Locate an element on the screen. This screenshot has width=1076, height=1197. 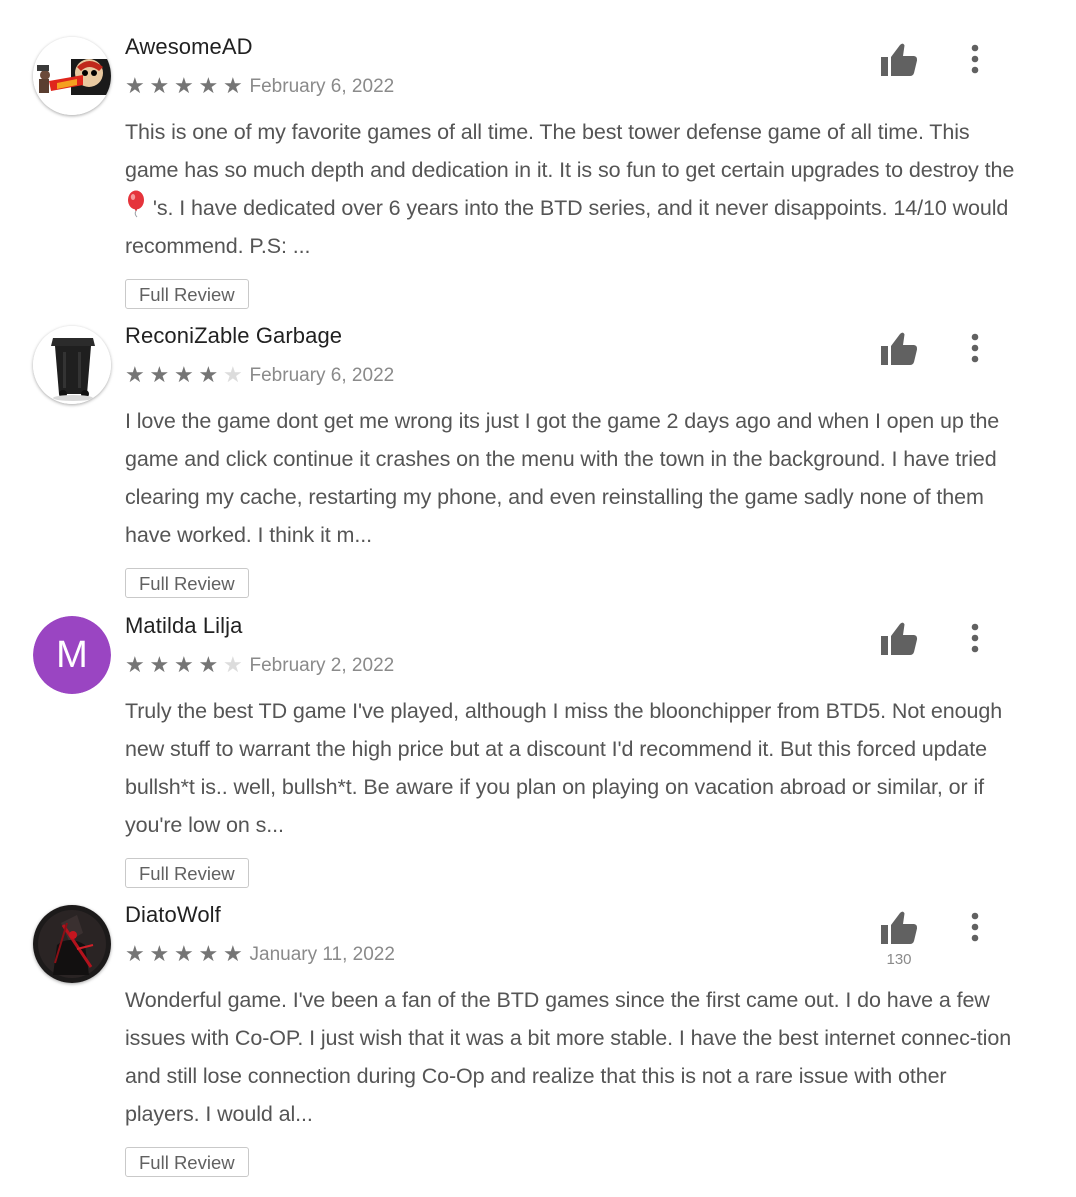
review-author: Matilda Lilja is located at coordinates (184, 625).